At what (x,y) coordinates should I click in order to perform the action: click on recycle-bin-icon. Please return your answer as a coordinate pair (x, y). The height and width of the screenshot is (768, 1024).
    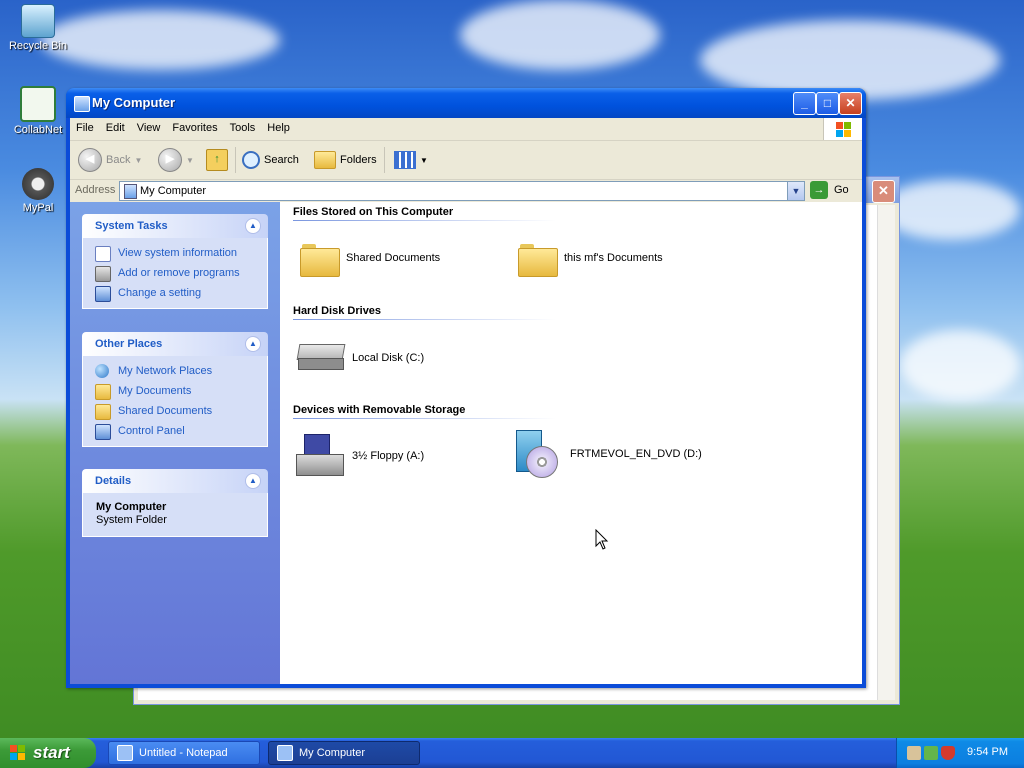
    Looking at the image, I should click on (38, 21).